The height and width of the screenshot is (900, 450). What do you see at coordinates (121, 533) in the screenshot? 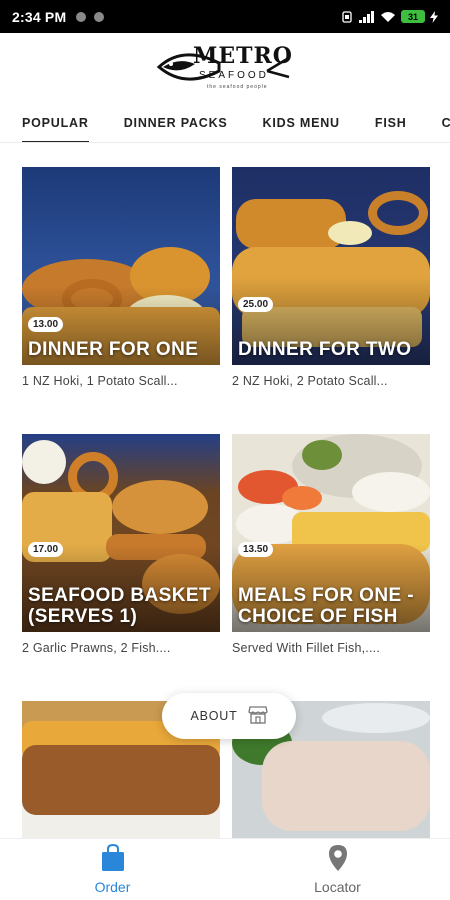
I see `item-photo: 17.00 SEAFOOD BASKET (SERVES 1)` at bounding box center [121, 533].